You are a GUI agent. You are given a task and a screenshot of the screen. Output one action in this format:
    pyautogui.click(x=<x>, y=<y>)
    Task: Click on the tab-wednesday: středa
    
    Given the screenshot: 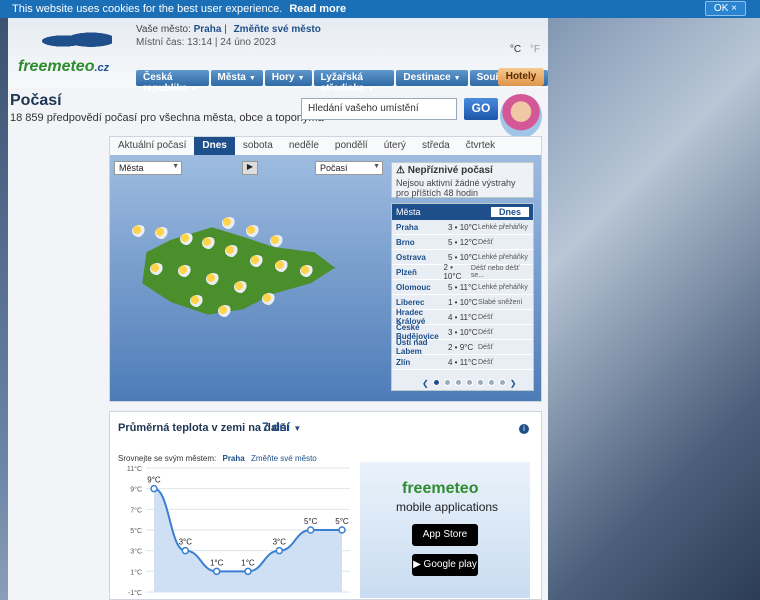 What is the action you would take?
    pyautogui.click(x=436, y=146)
    